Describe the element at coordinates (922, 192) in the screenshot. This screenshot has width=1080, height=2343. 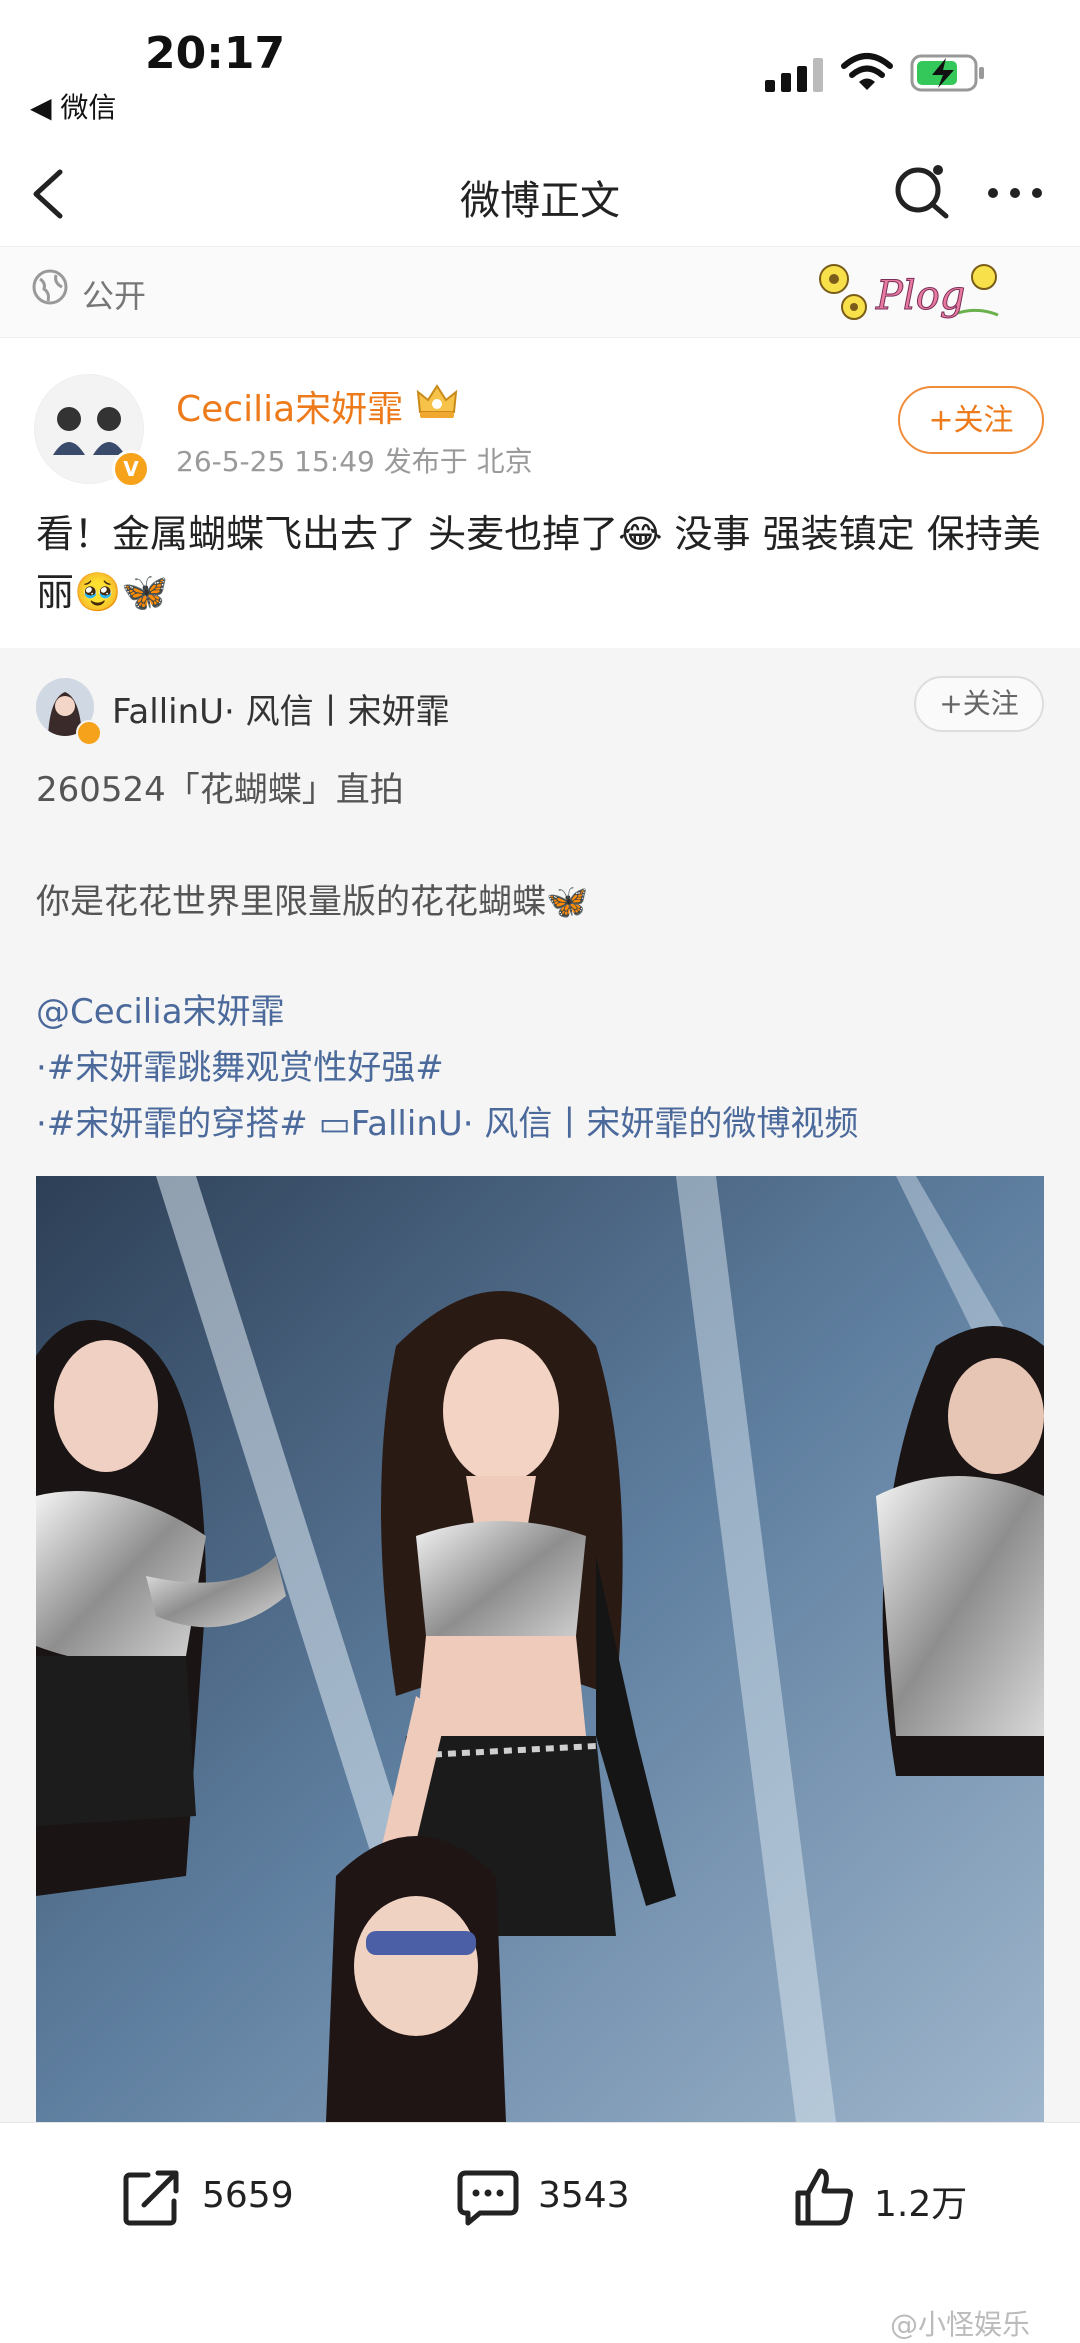
I see `search-icon` at that location.